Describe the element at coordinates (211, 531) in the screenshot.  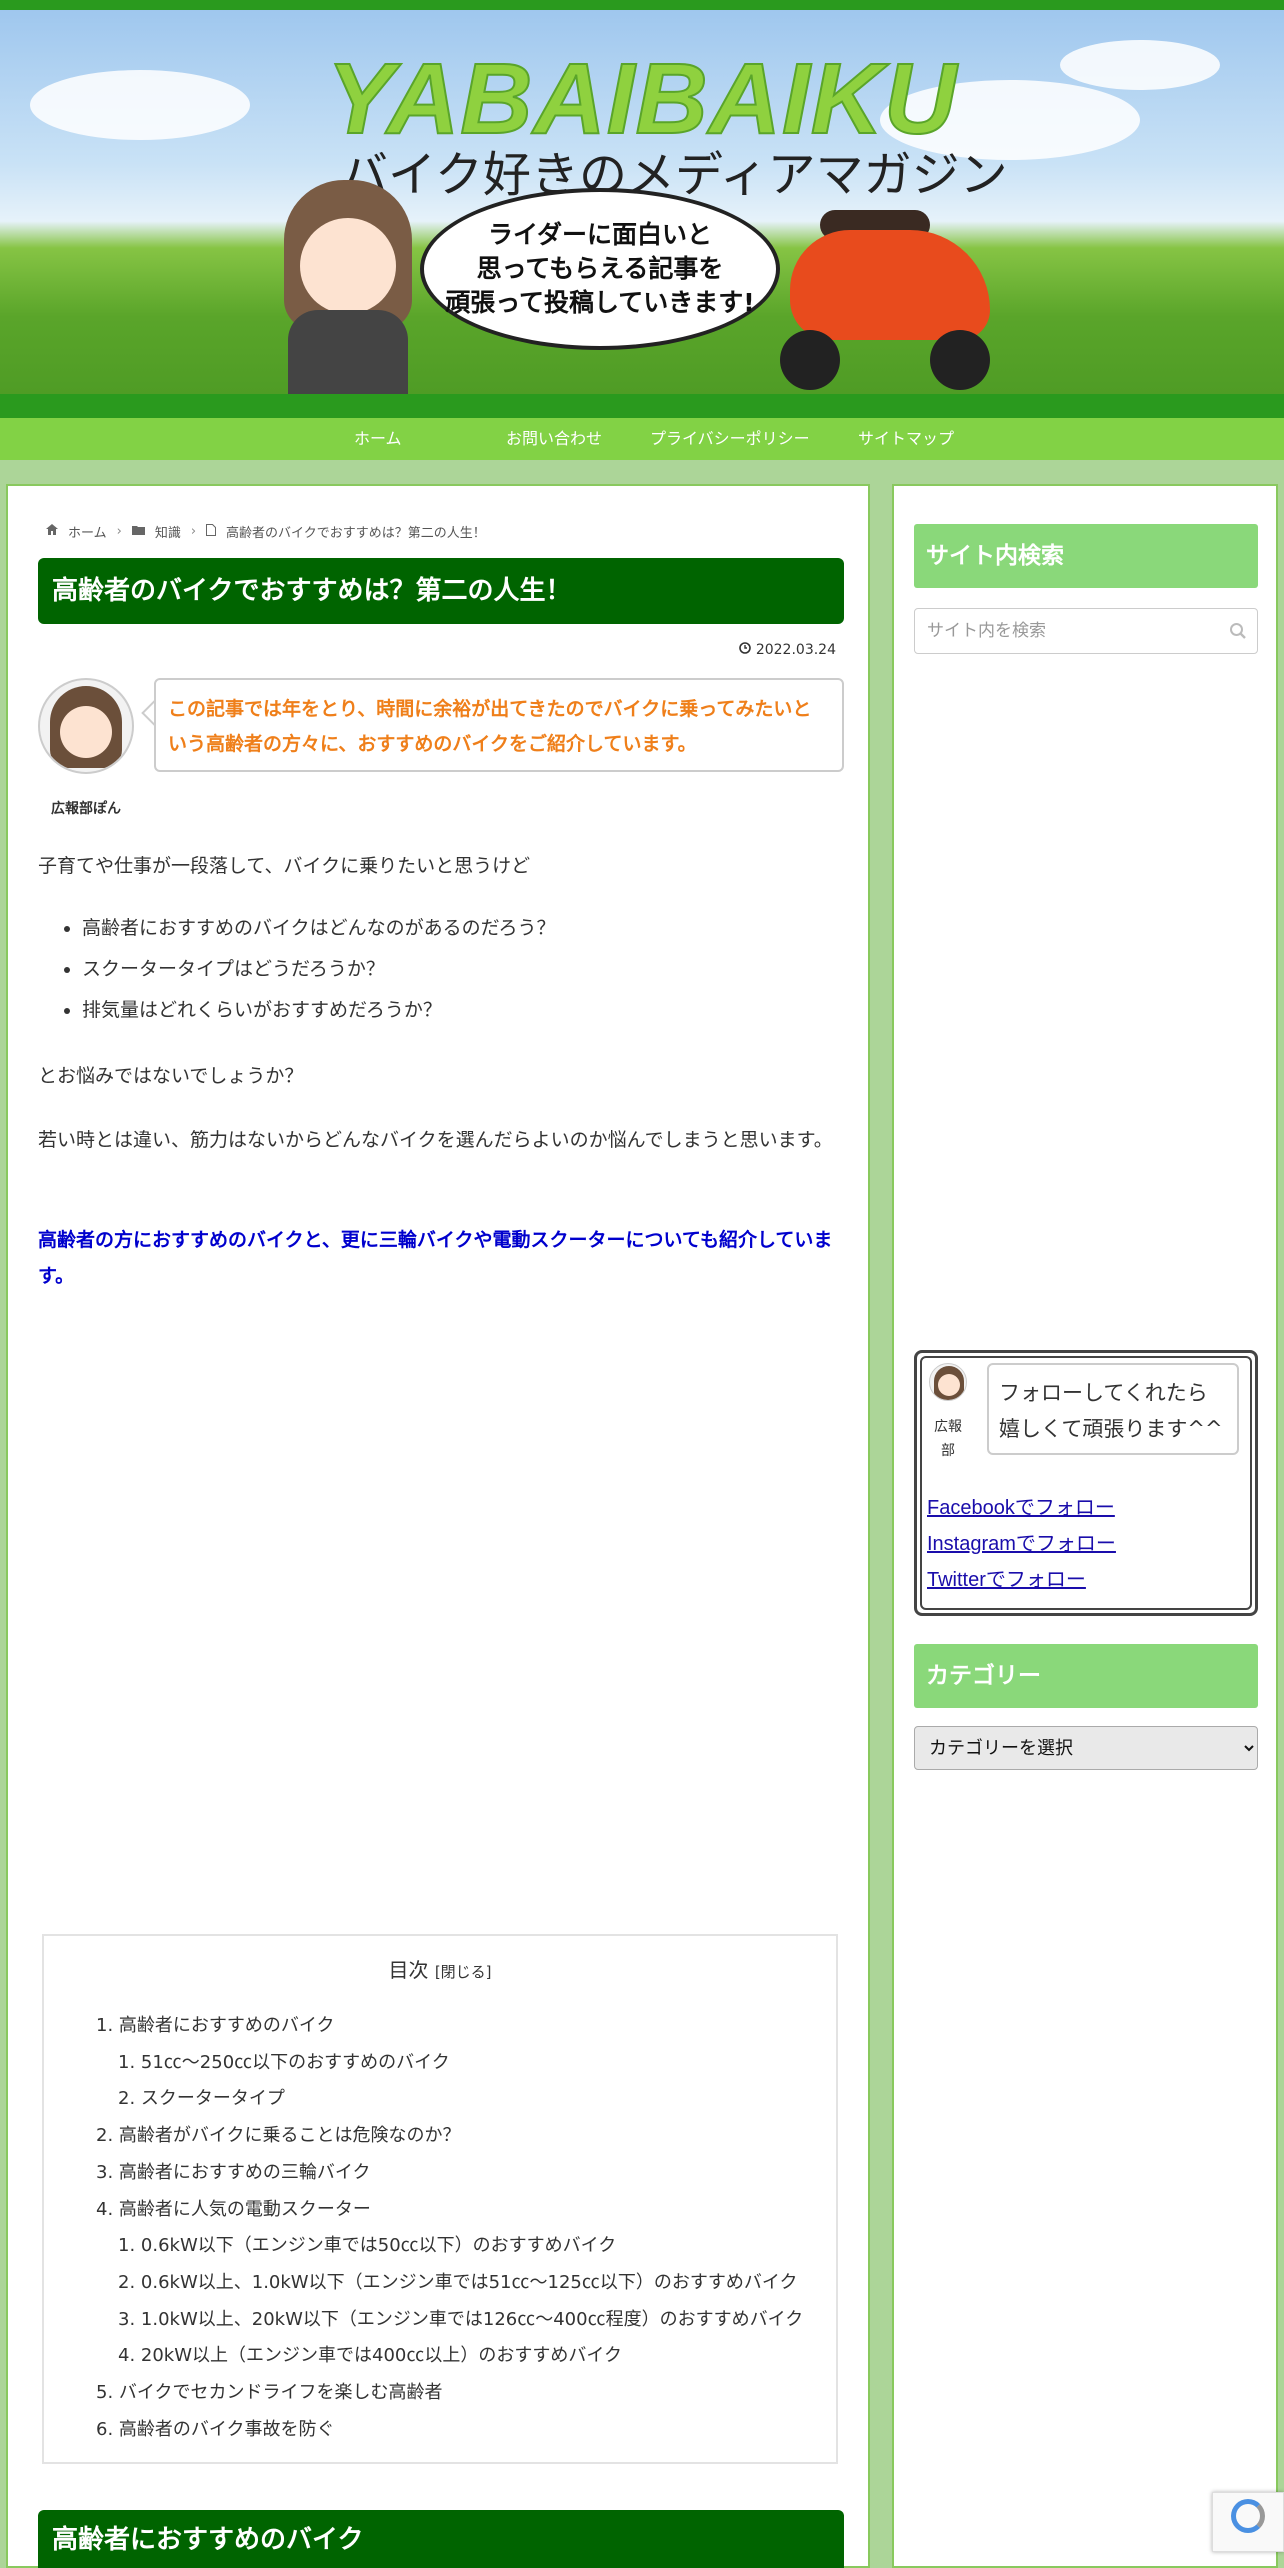
I see `document-icon` at that location.